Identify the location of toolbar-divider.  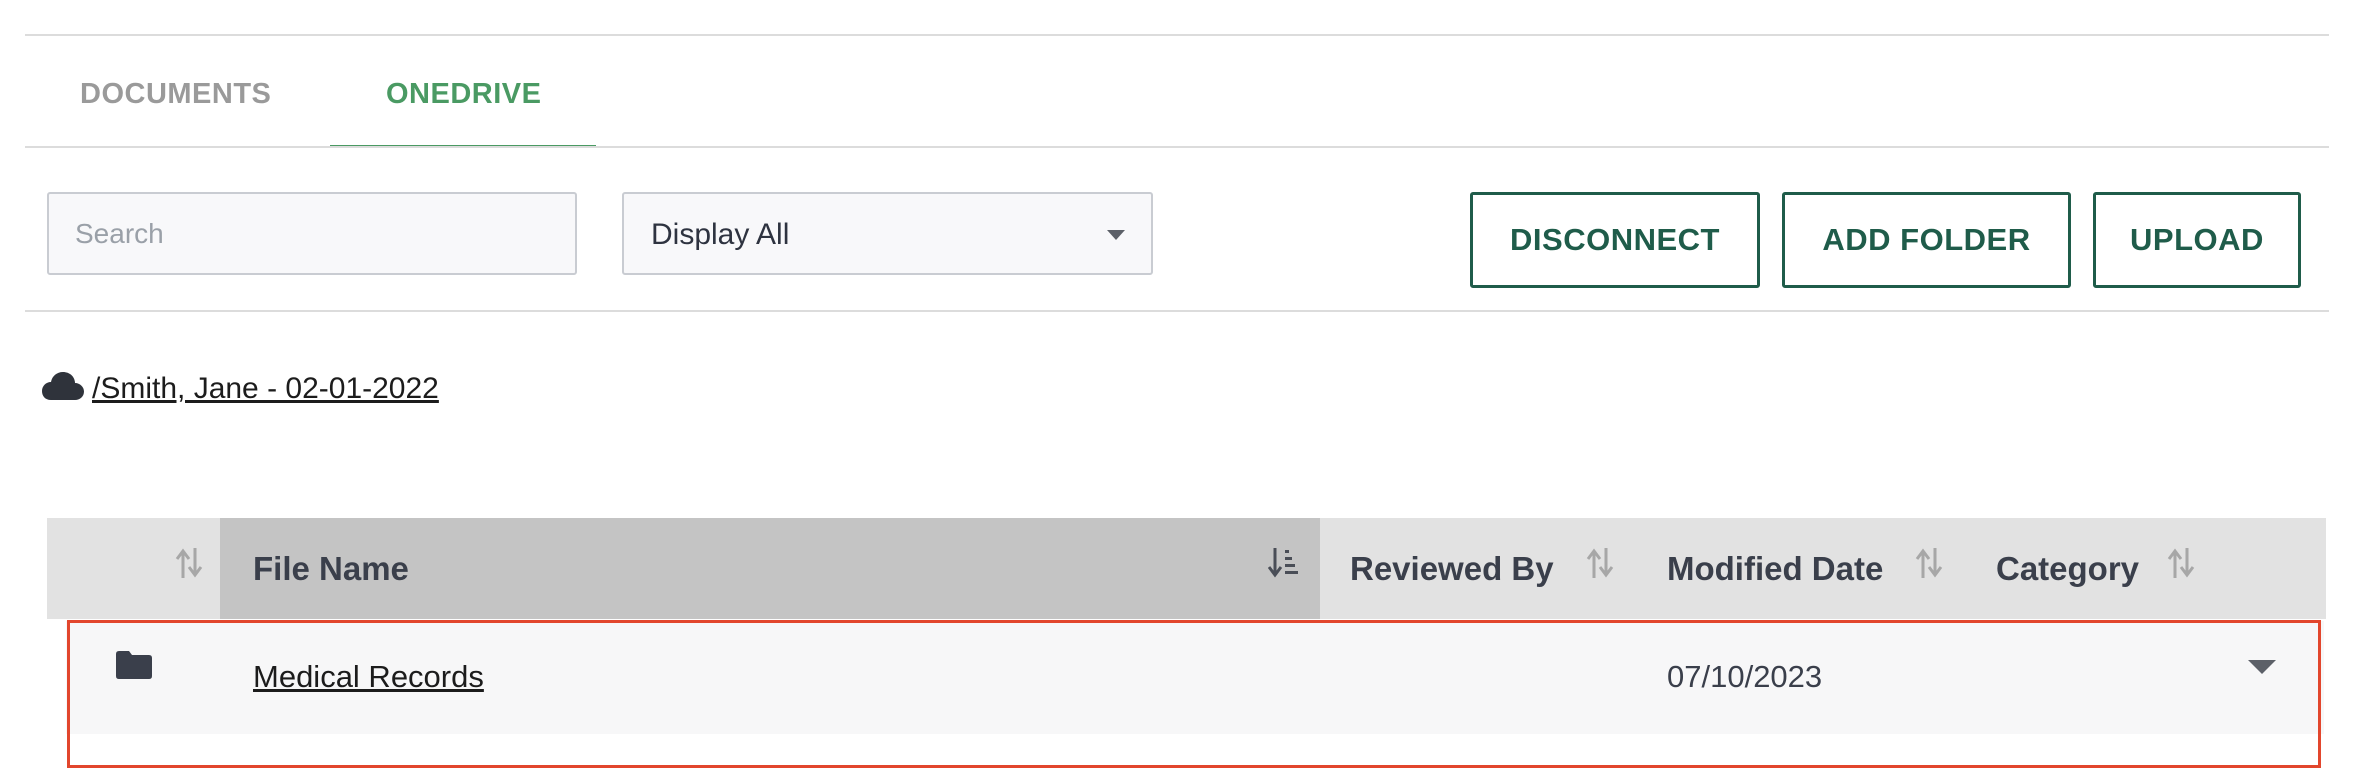
(1177, 311).